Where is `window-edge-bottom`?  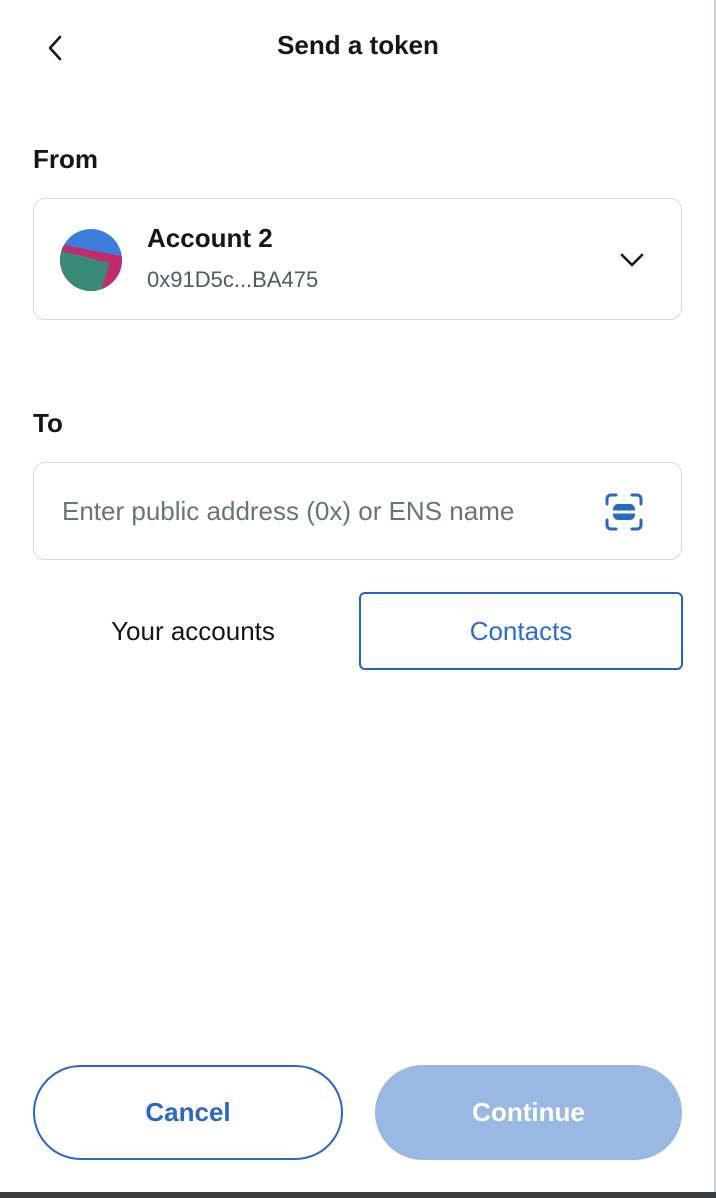 window-edge-bottom is located at coordinates (358, 1195).